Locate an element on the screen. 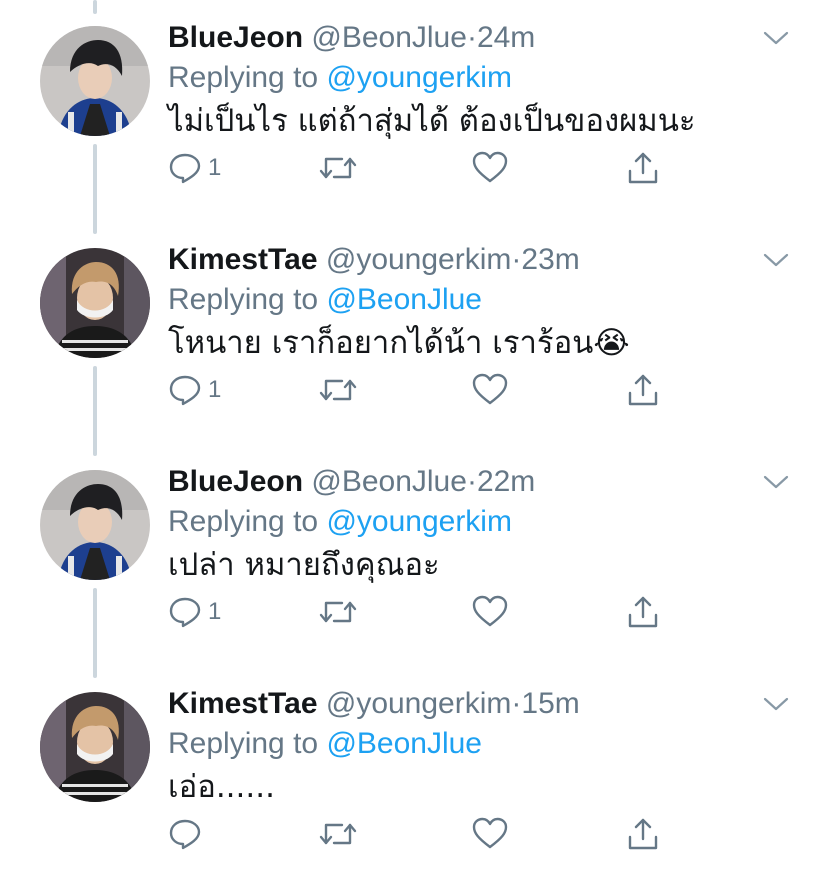 This screenshot has width=827, height=877. timestamp: 24m is located at coordinates (506, 37).